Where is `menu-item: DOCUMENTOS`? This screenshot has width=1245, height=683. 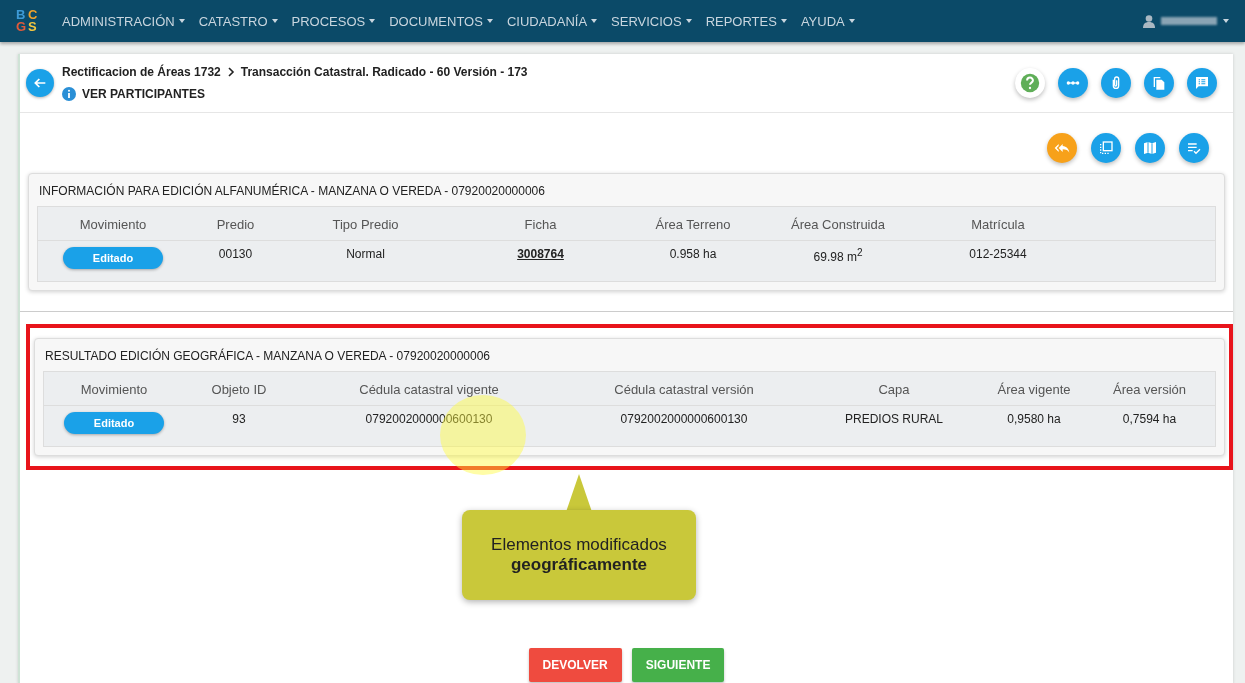
menu-item: DOCUMENTOS is located at coordinates (441, 21).